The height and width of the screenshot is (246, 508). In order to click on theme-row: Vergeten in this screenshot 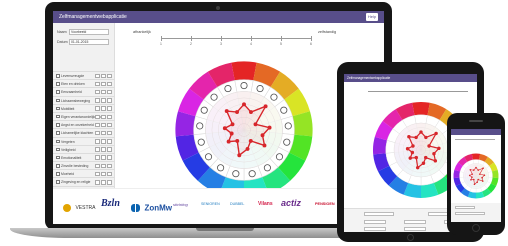, I will do `click(84, 140)`.